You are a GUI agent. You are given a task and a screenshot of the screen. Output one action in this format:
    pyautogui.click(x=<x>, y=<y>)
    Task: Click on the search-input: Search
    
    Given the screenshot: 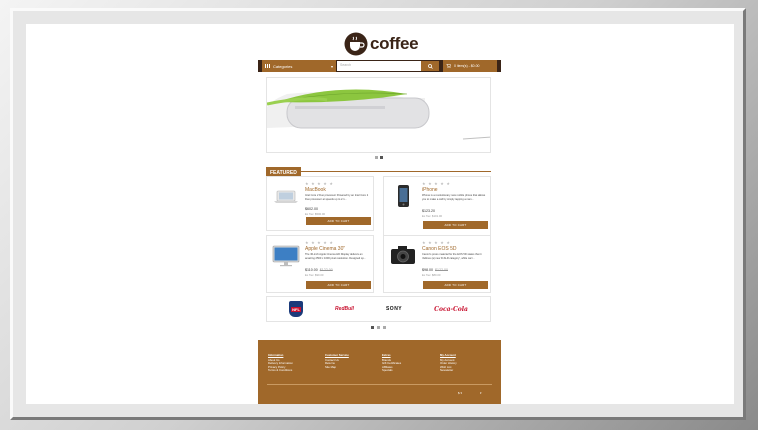 What is the action you would take?
    pyautogui.click(x=379, y=66)
    